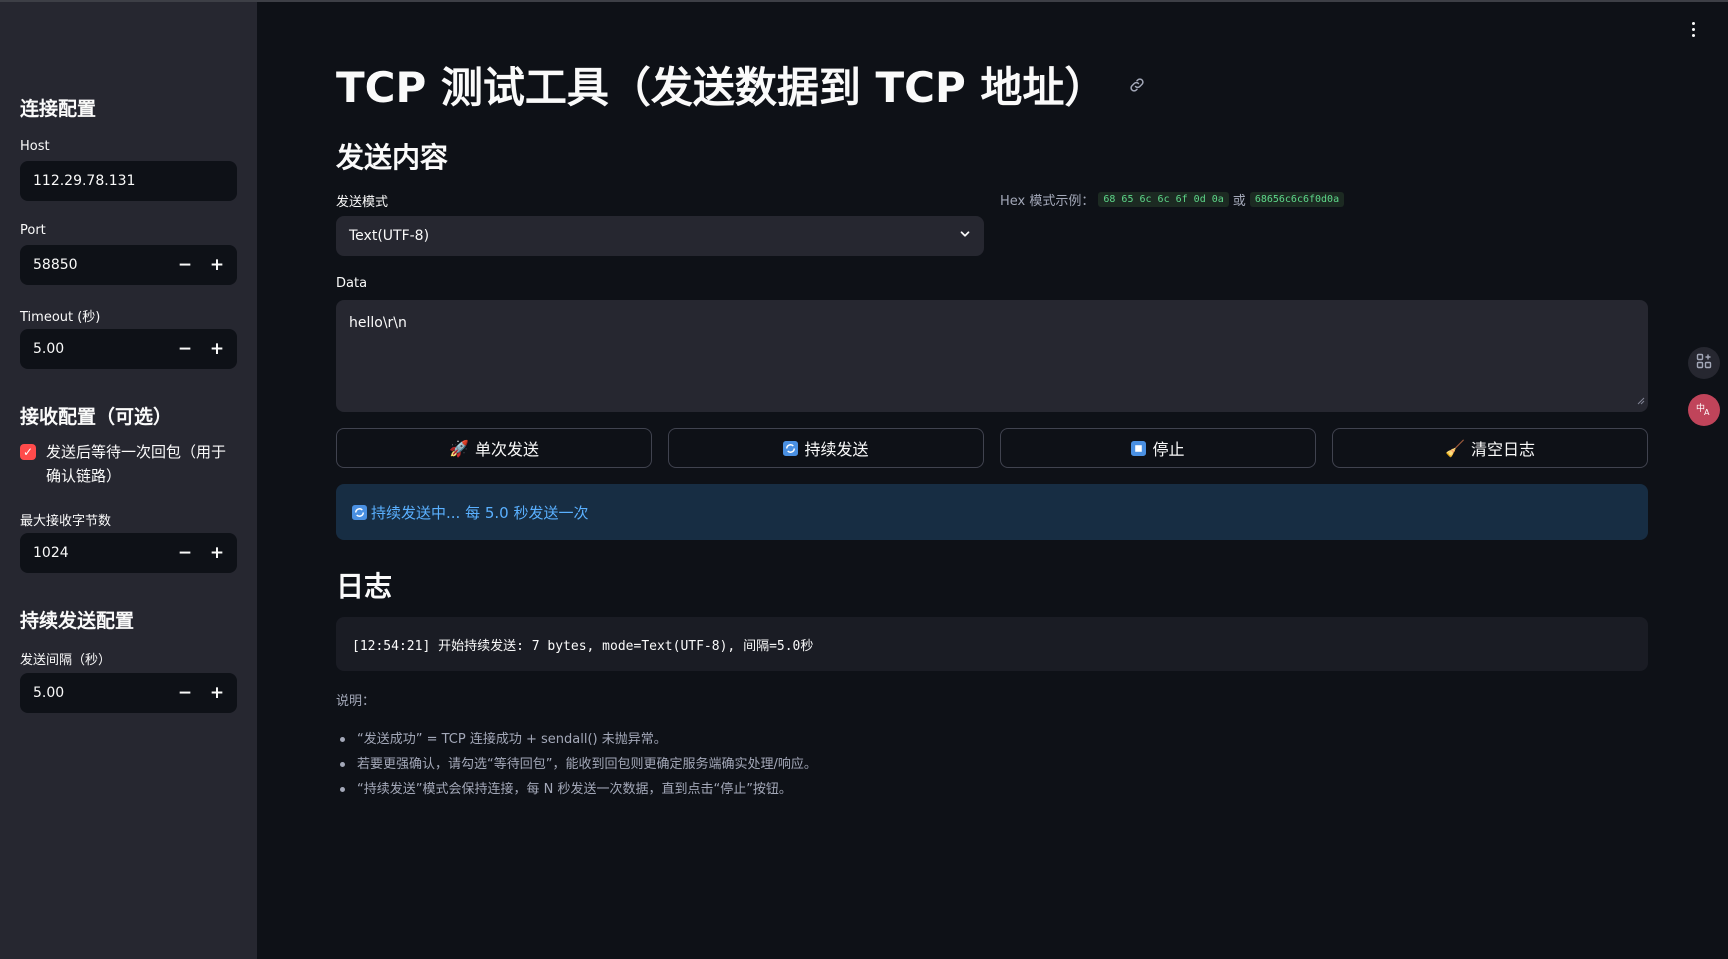 The width and height of the screenshot is (1728, 959). I want to click on resize-grip-icon, so click(1641, 401).